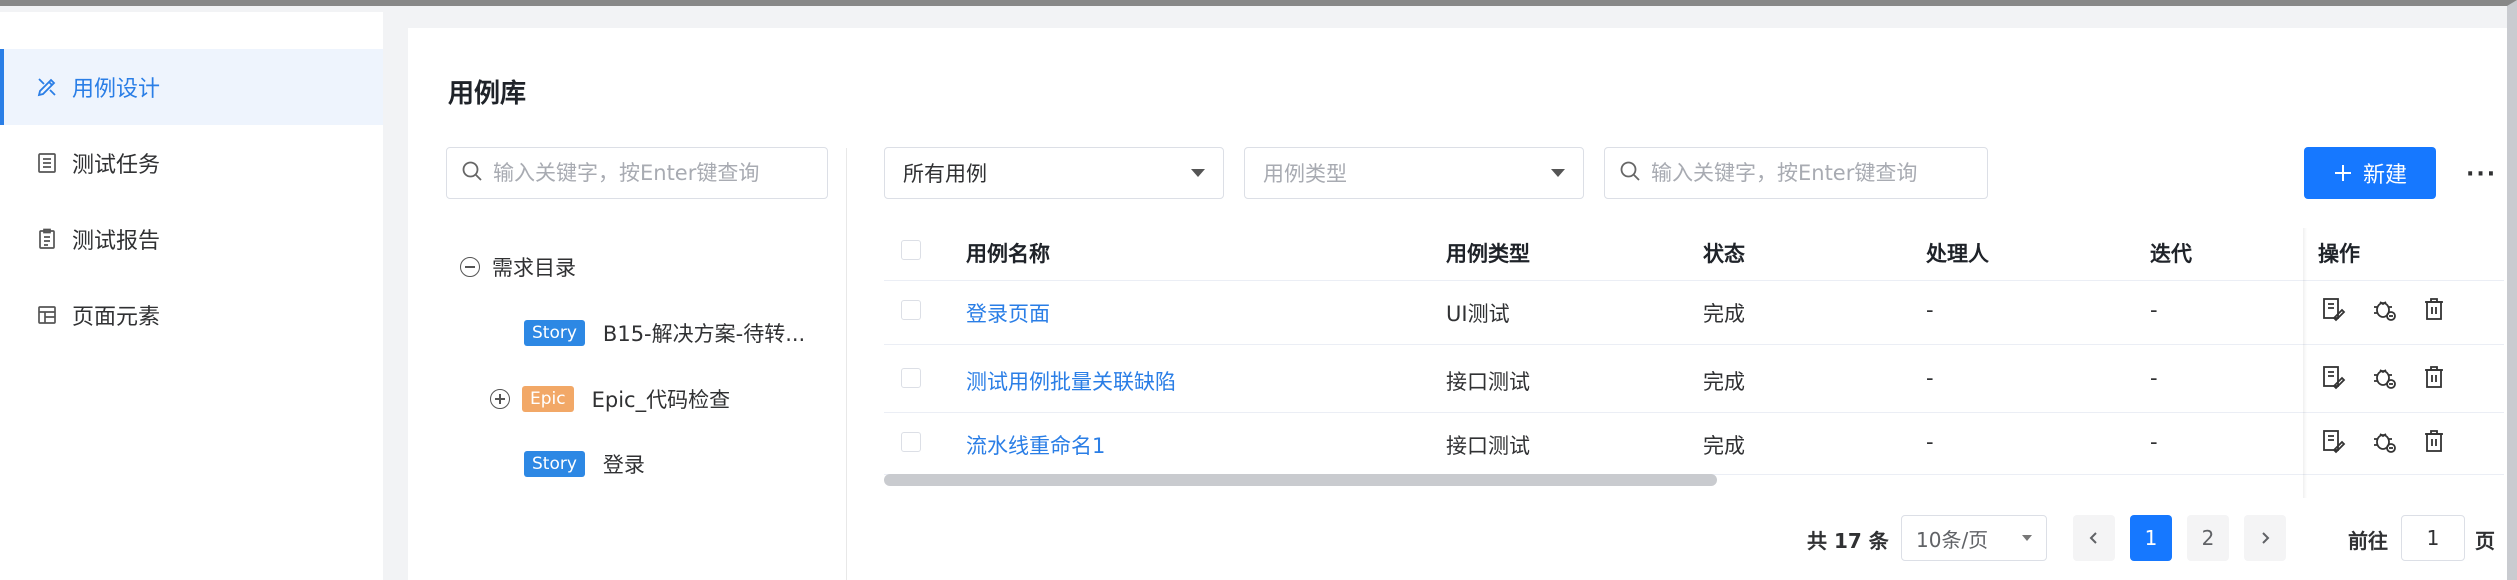 This screenshot has height=580, width=2517. What do you see at coordinates (191, 315) in the screenshot?
I see `sidebar-item-page-elements: 页面元素` at bounding box center [191, 315].